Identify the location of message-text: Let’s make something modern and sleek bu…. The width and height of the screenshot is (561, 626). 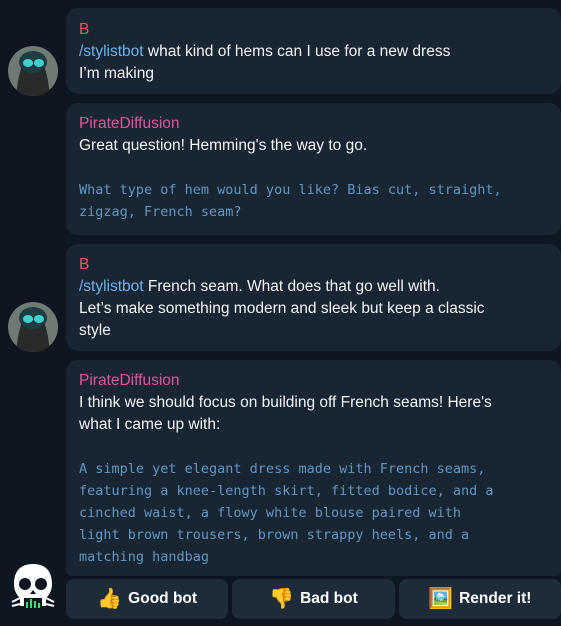
(282, 308).